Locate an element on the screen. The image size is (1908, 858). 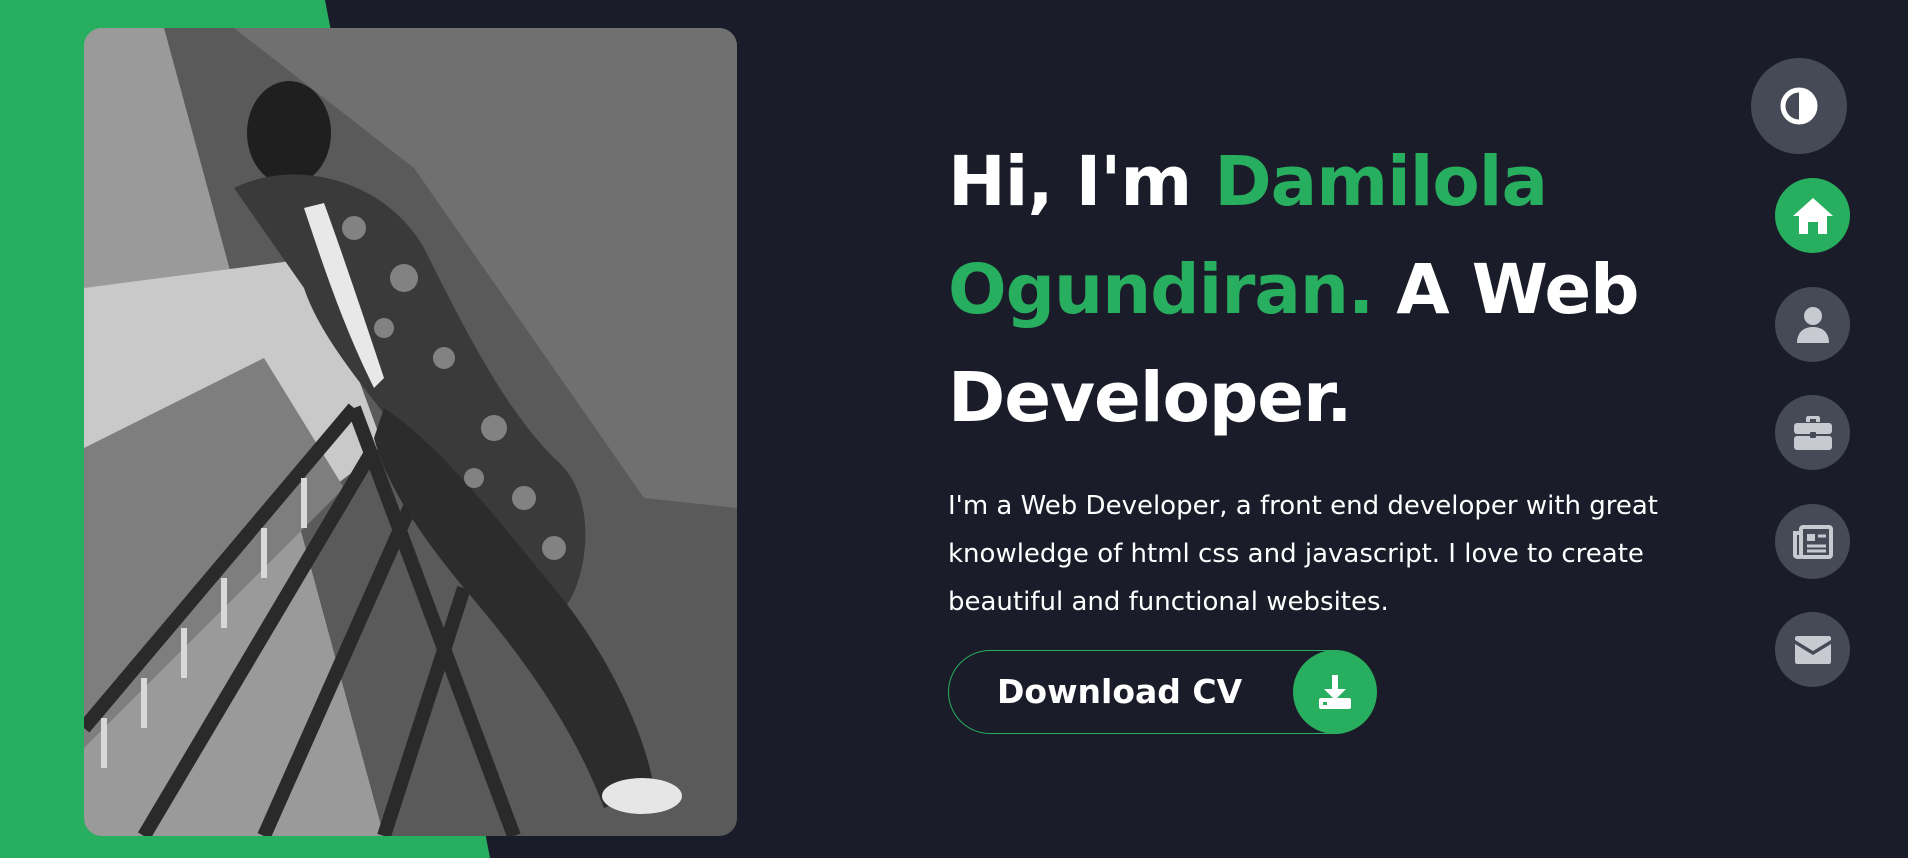
download-cv-label: Download CV is located at coordinates (1120, 691).